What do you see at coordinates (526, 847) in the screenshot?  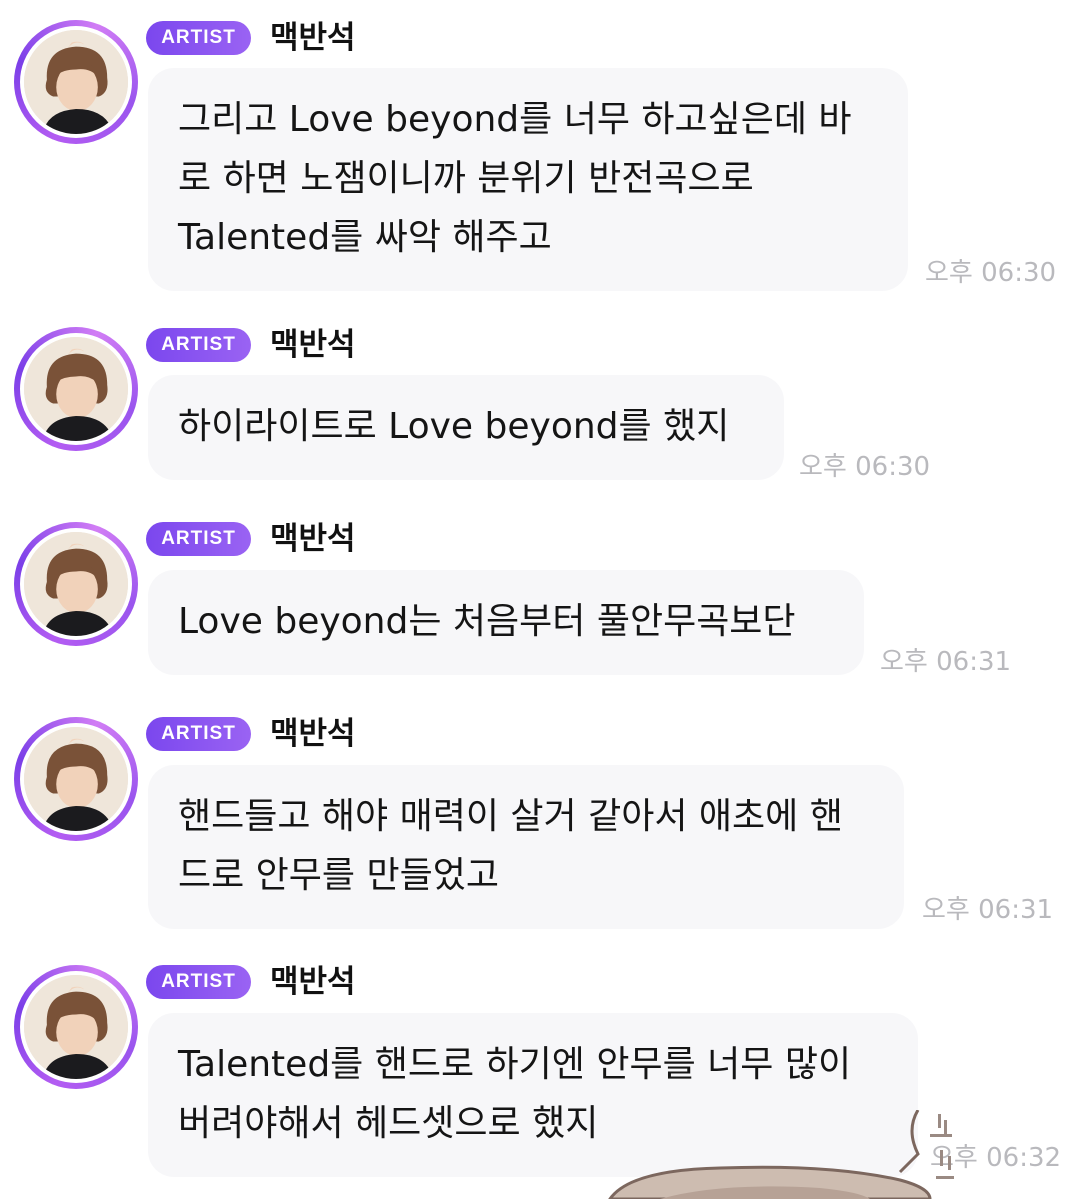 I see `message-bubble: 핸드들고 해야 매력이 살거 같아서 애초에 핸 드로 안무를 만들었고` at bounding box center [526, 847].